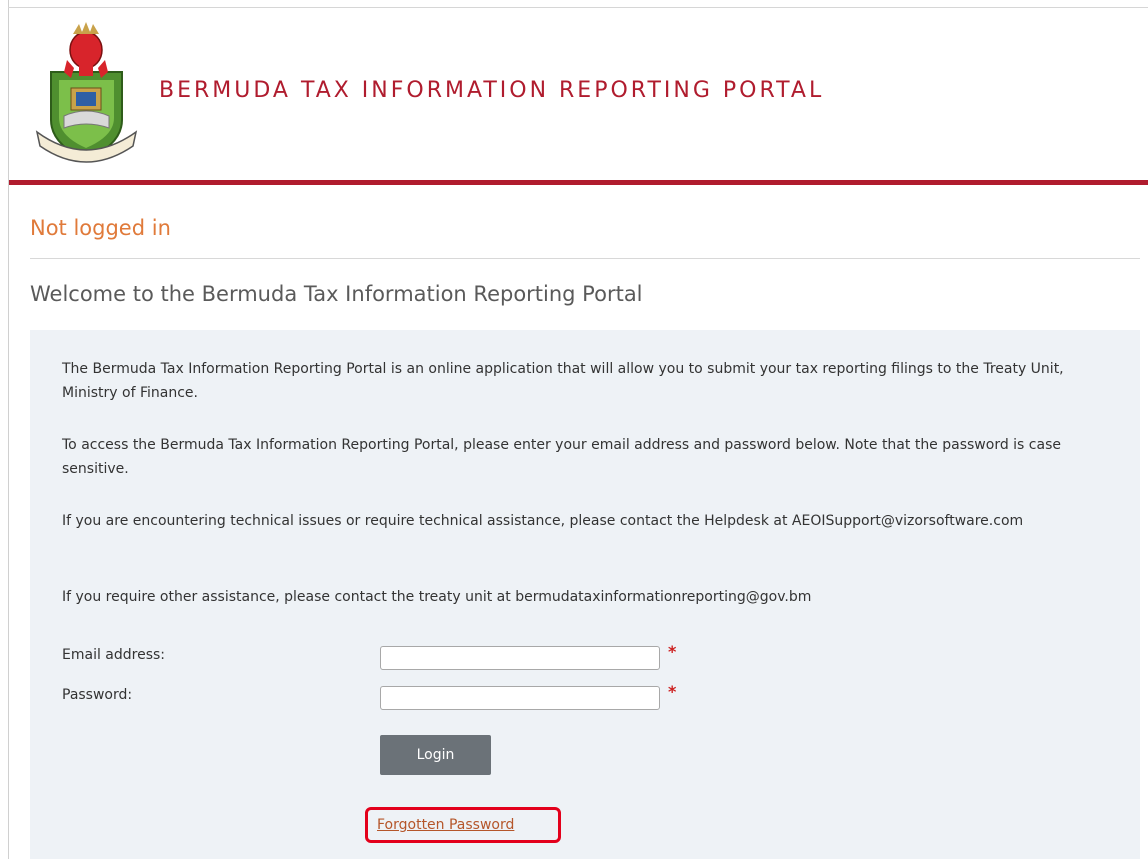 This screenshot has height=859, width=1148. I want to click on forgot-password-link: Forgotten Password, so click(445, 825).